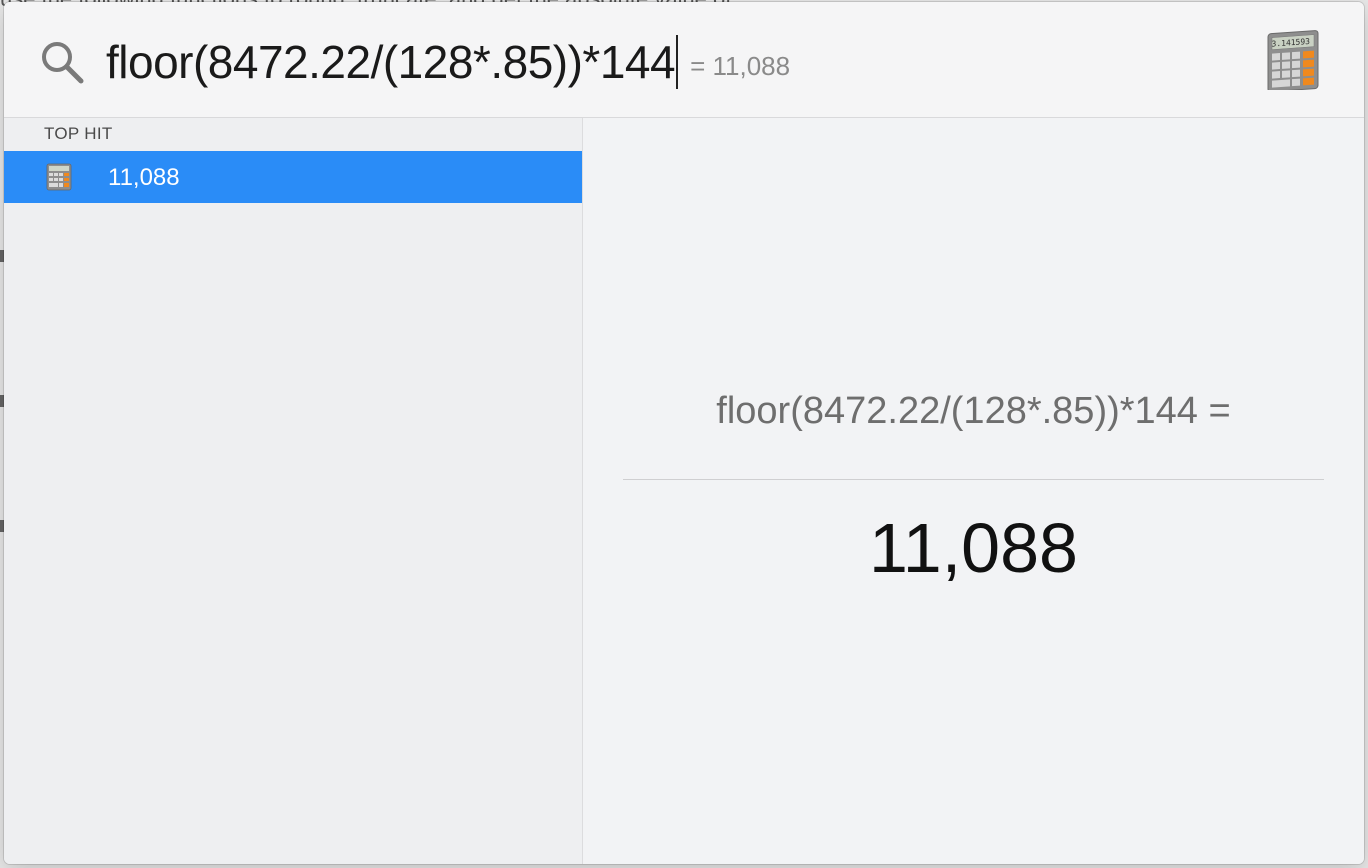  Describe the element at coordinates (973, 411) in the screenshot. I see `calculation-expression: floor(8472.22/(128*.85))*144 =` at that location.